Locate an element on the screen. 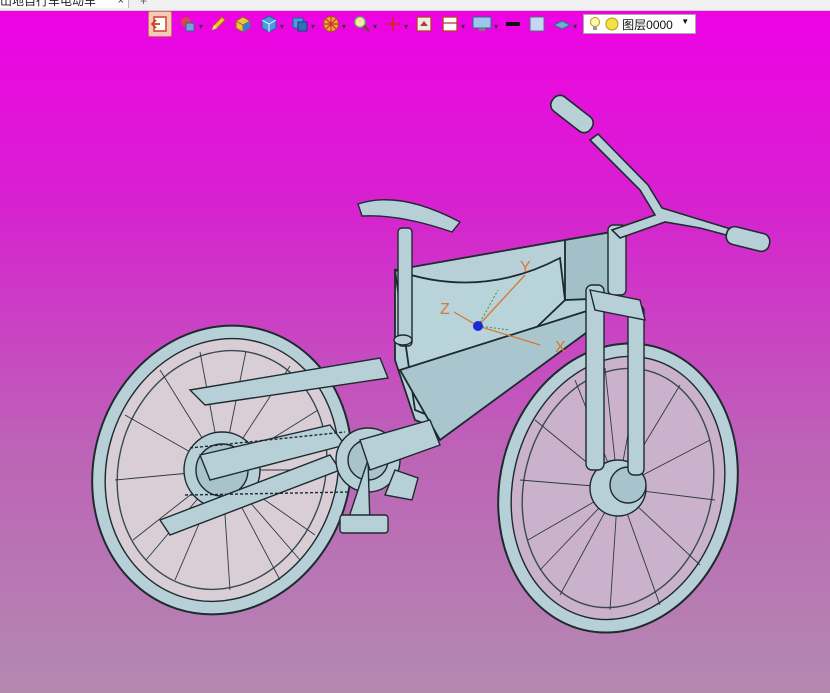 The width and height of the screenshot is (830, 693). view-orientation-button: ▾ is located at coordinates (271, 24).